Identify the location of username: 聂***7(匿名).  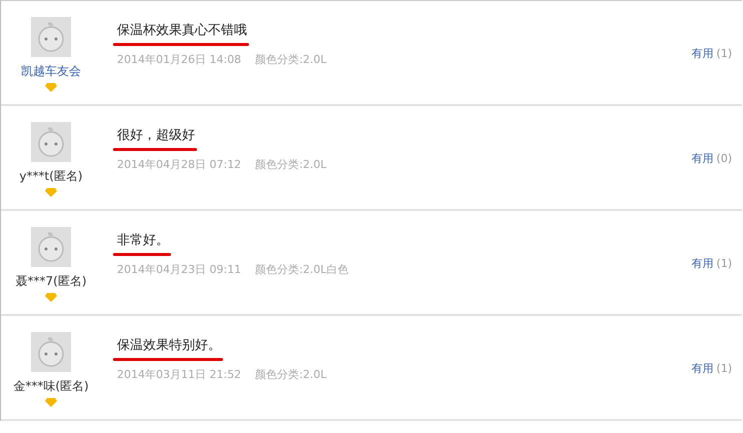
(51, 281).